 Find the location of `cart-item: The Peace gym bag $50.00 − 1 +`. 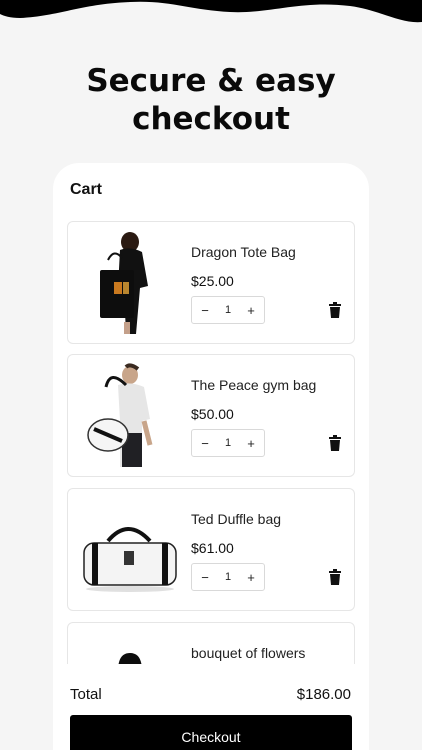

cart-item: The Peace gym bag $50.00 − 1 + is located at coordinates (211, 415).